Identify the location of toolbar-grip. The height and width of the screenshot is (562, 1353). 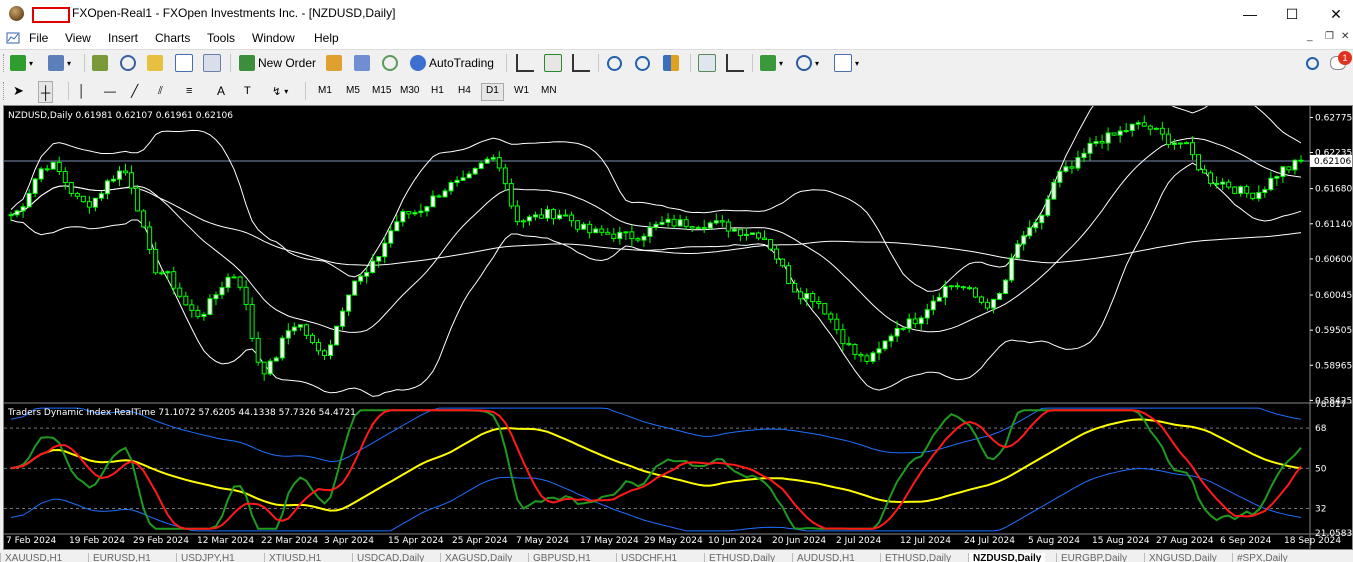
(5, 91).